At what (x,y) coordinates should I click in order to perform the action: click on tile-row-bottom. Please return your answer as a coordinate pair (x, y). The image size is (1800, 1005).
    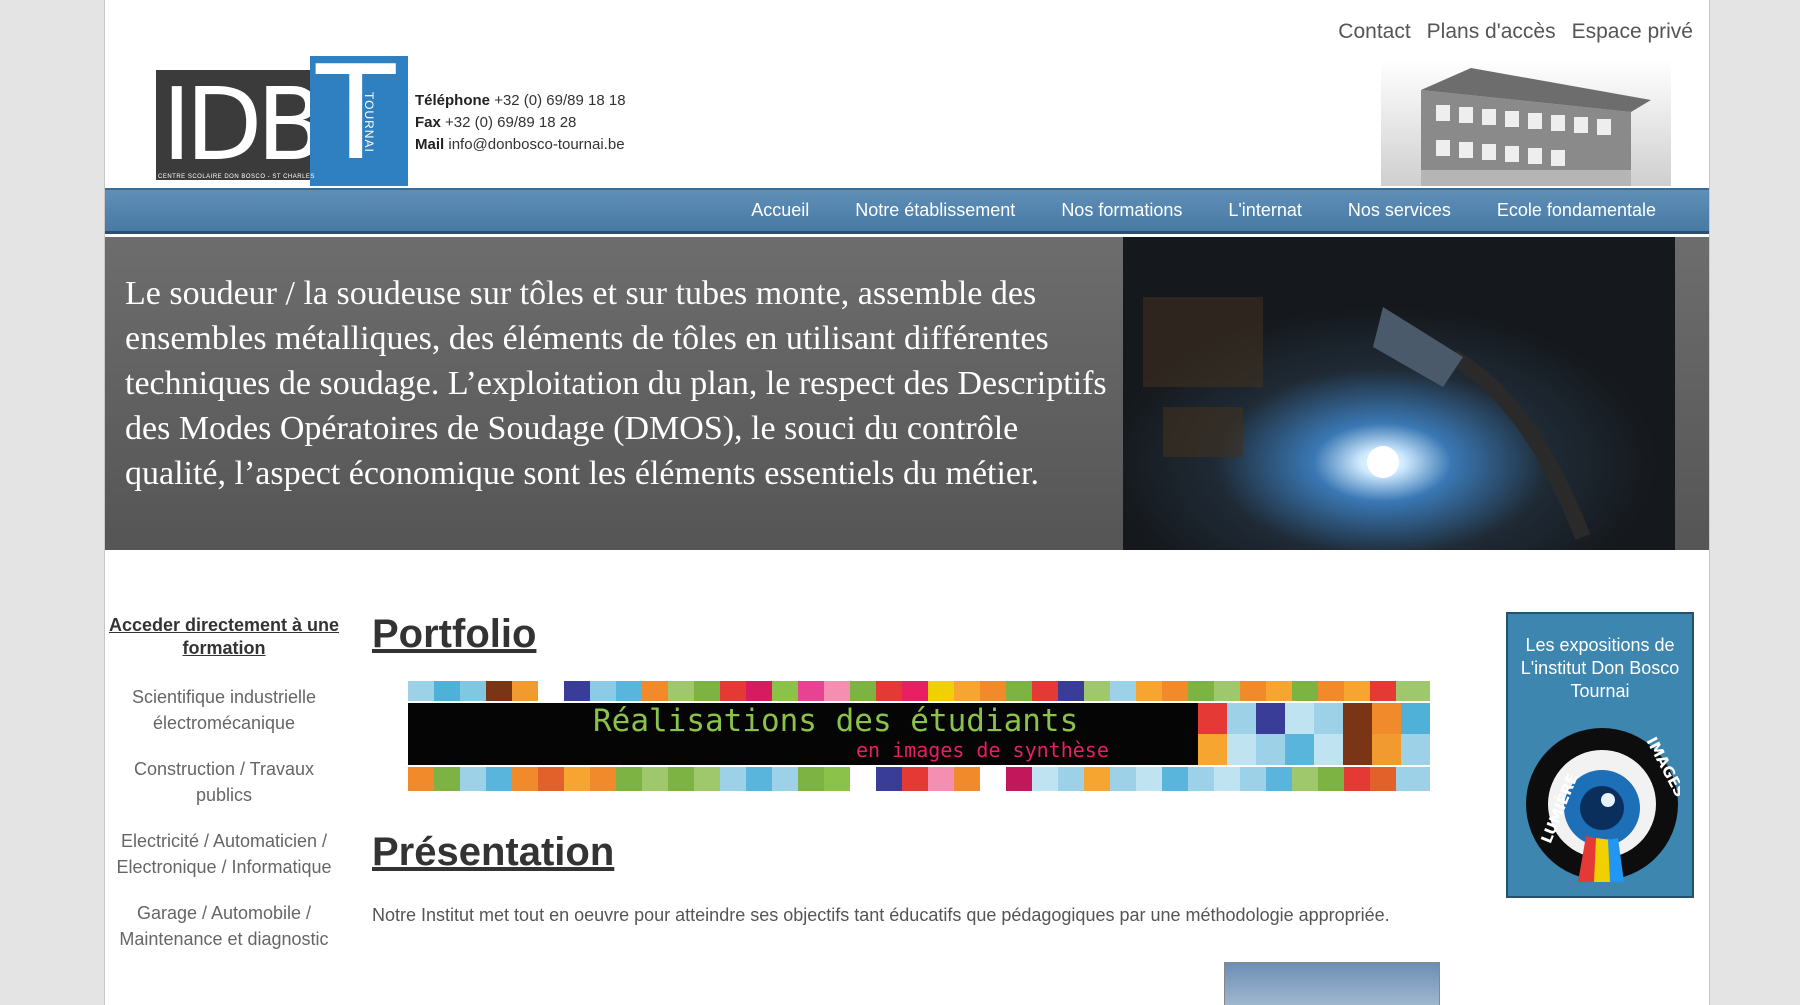
    Looking at the image, I should click on (919, 779).